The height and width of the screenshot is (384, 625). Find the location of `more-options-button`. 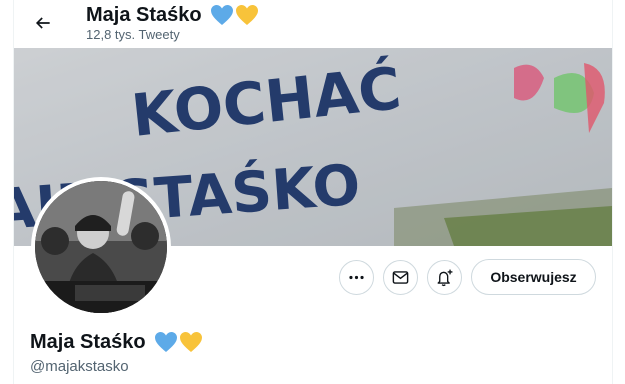

more-options-button is located at coordinates (356, 277).